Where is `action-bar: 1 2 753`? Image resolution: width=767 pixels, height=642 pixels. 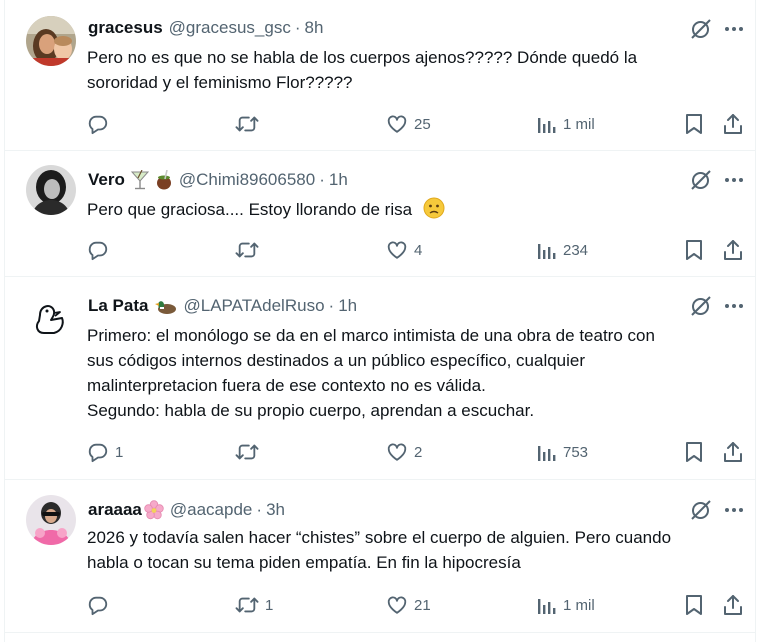
action-bar: 1 2 753 is located at coordinates (380, 452).